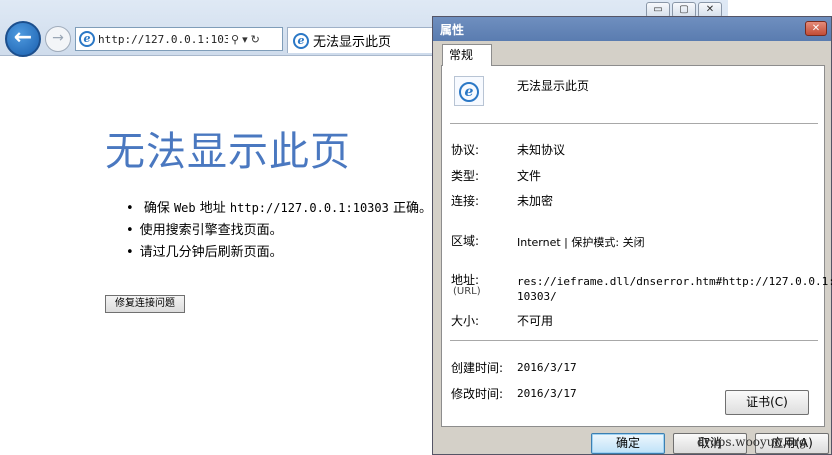 This screenshot has width=832, height=455. What do you see at coordinates (467, 291) in the screenshot?
I see `address-sublabel: (URL)` at bounding box center [467, 291].